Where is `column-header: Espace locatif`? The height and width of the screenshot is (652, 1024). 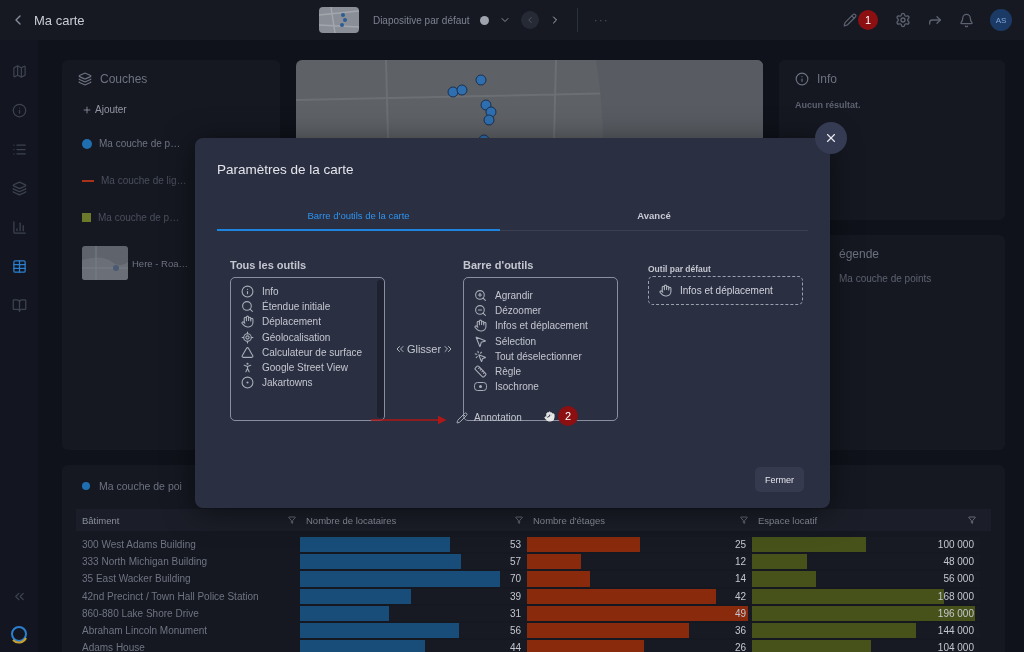 column-header: Espace locatif is located at coordinates (788, 520).